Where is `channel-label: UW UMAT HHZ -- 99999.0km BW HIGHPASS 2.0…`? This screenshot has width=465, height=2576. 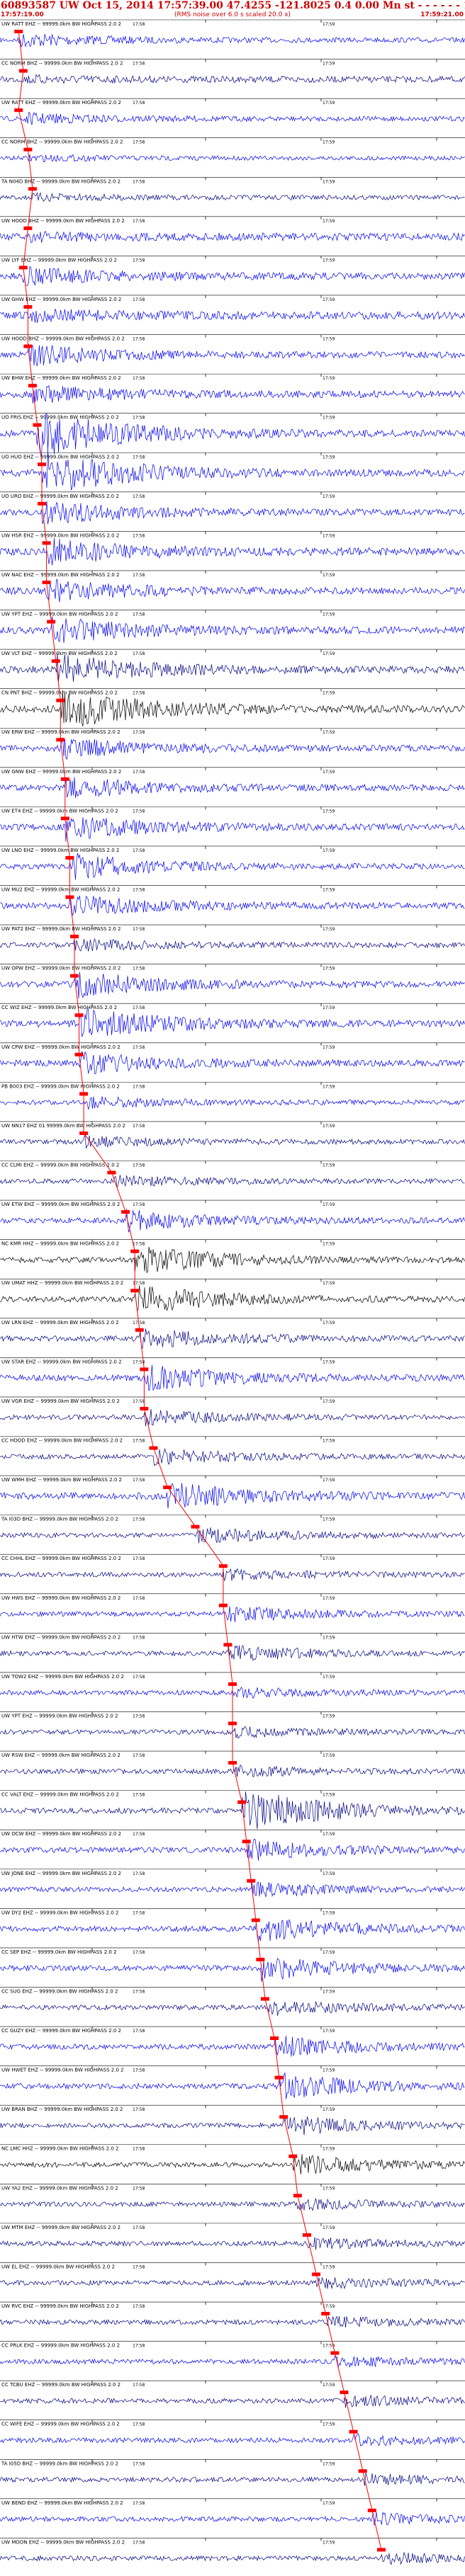
channel-label: UW UMAT HHZ -- 99999.0km BW HIGHPASS 2.0… is located at coordinates (62, 1283).